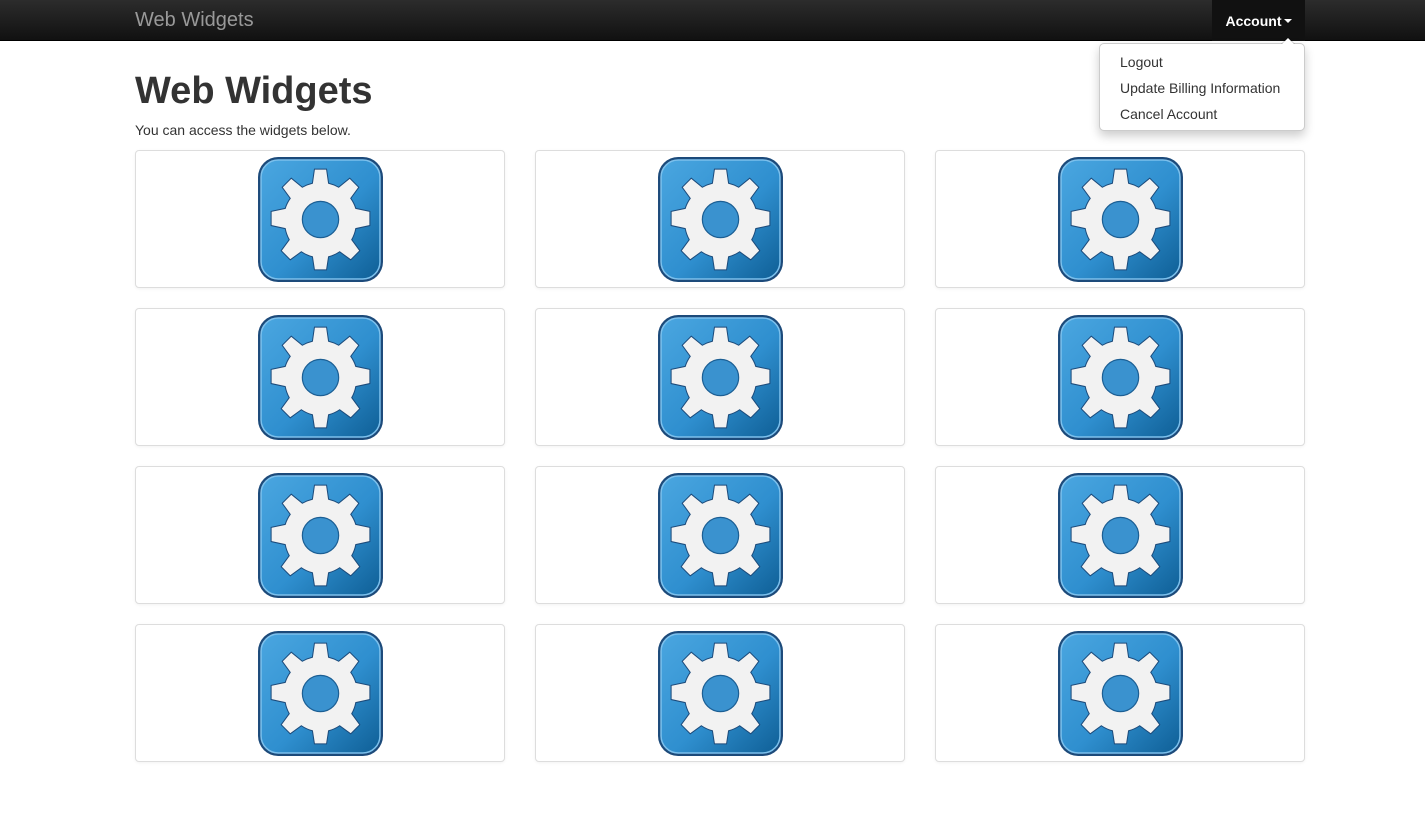 Image resolution: width=1425 pixels, height=813 pixels. I want to click on top-navbar: Web Widgets Account, so click(712, 20).